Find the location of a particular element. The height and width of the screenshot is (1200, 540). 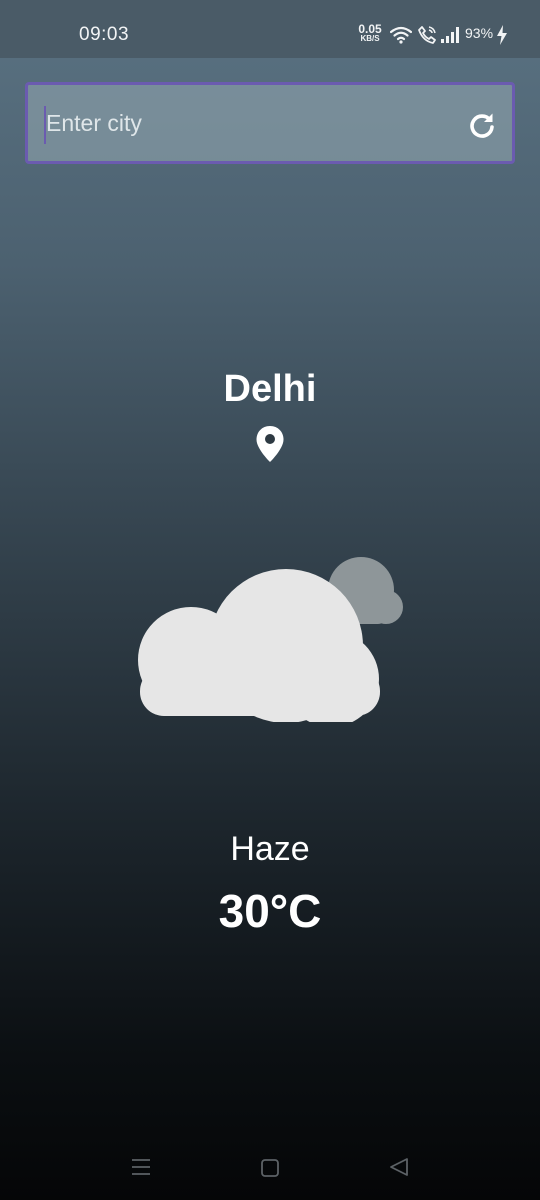

network-speed: 0.05 KB/S is located at coordinates (370, 33).